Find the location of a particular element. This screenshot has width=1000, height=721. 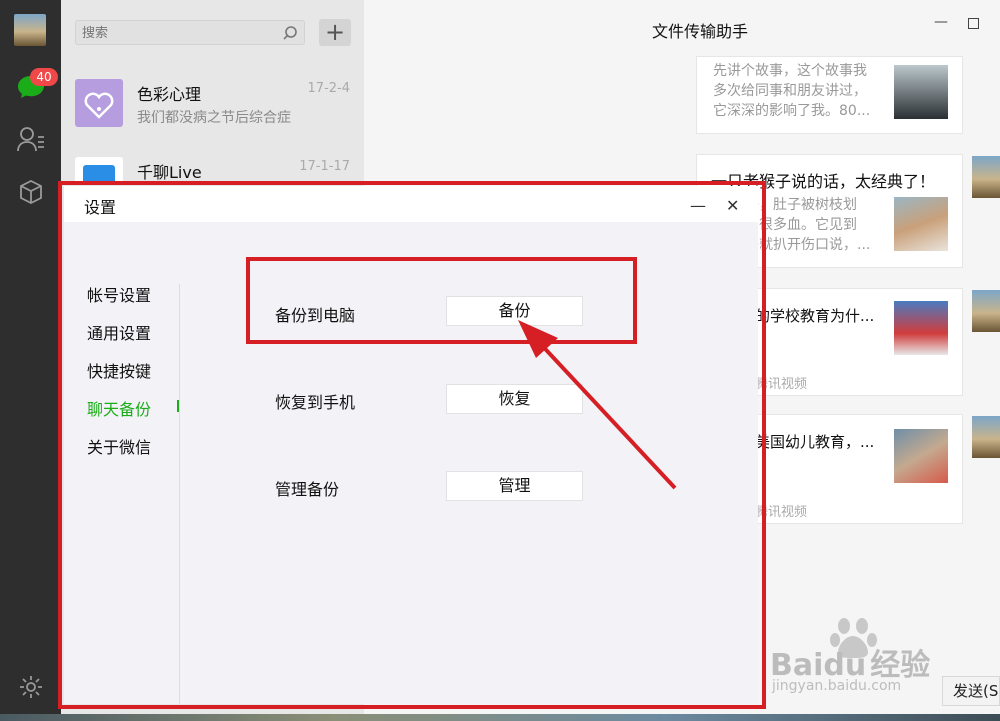

chat-name: 千聊Live is located at coordinates (169, 172).